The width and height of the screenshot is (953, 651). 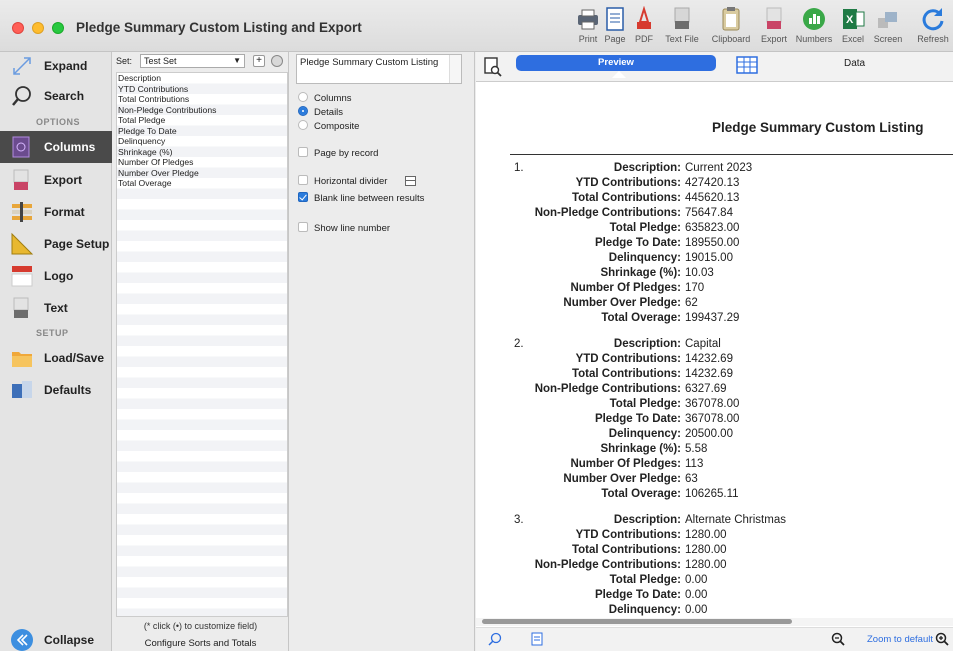 I want to click on zoom-window-button, so click(x=58, y=28).